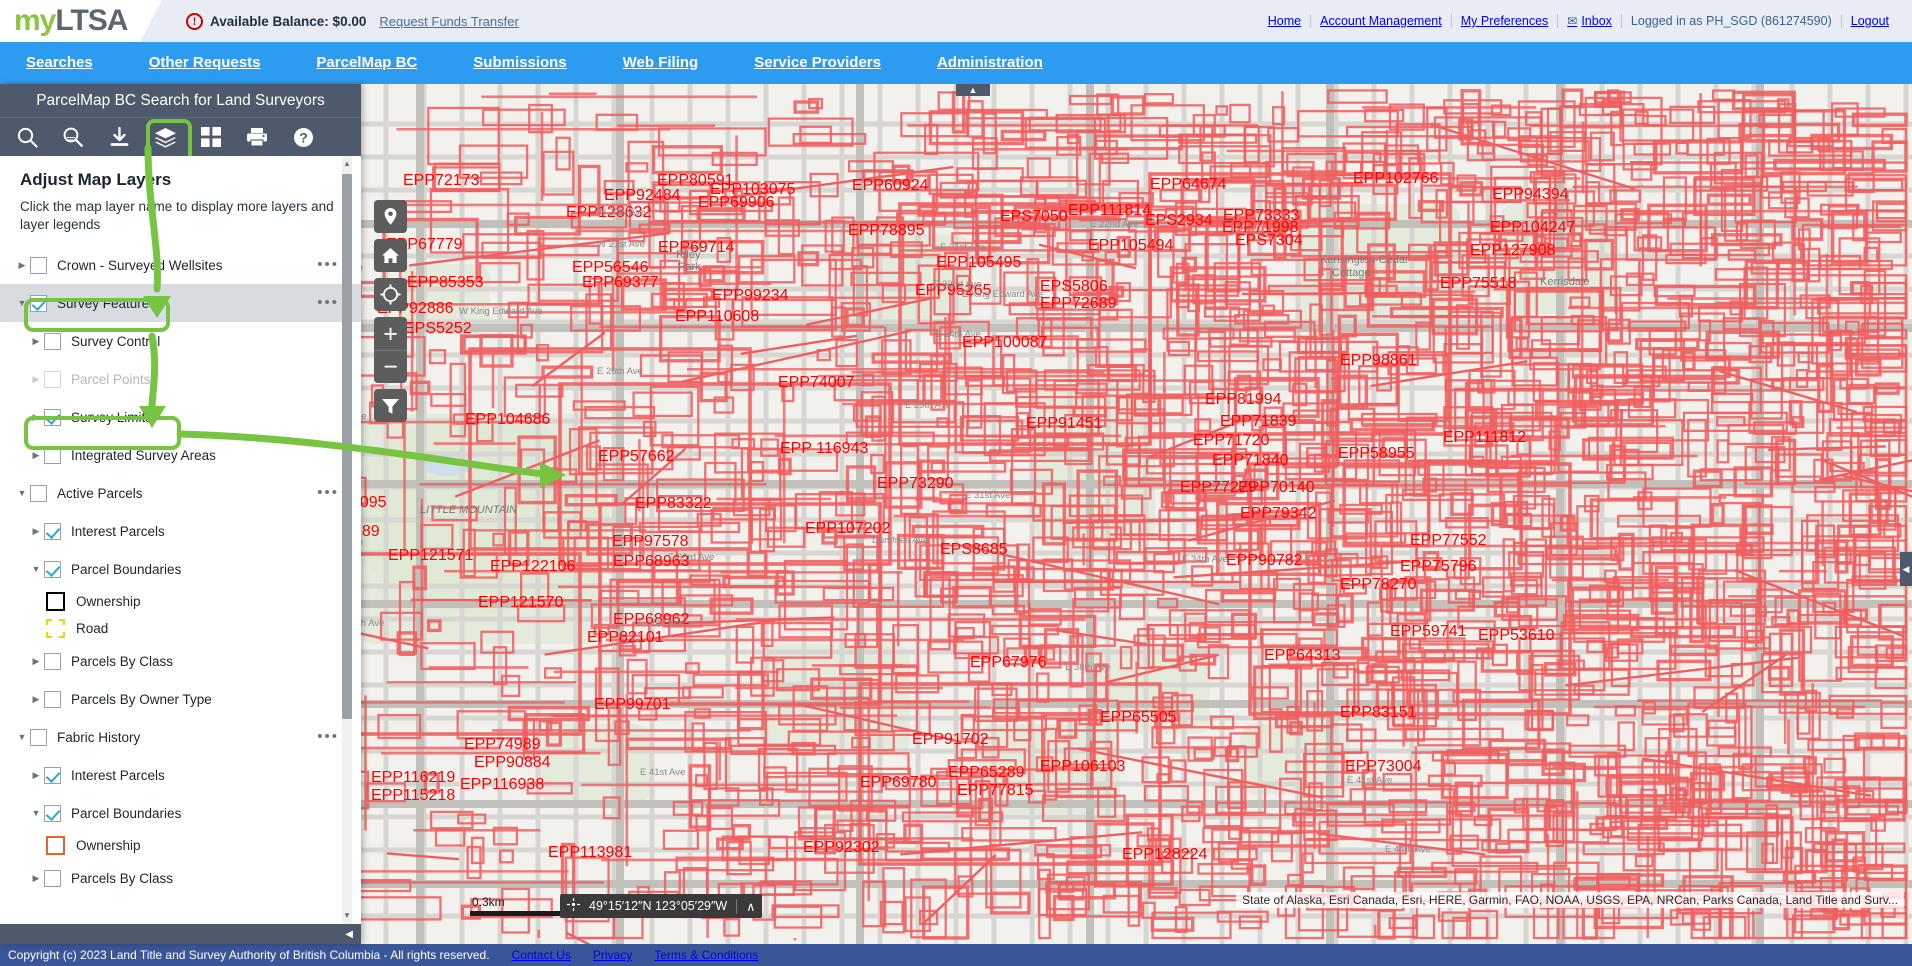 The image size is (1912, 966). I want to click on zoom-in-label: +, so click(390, 333).